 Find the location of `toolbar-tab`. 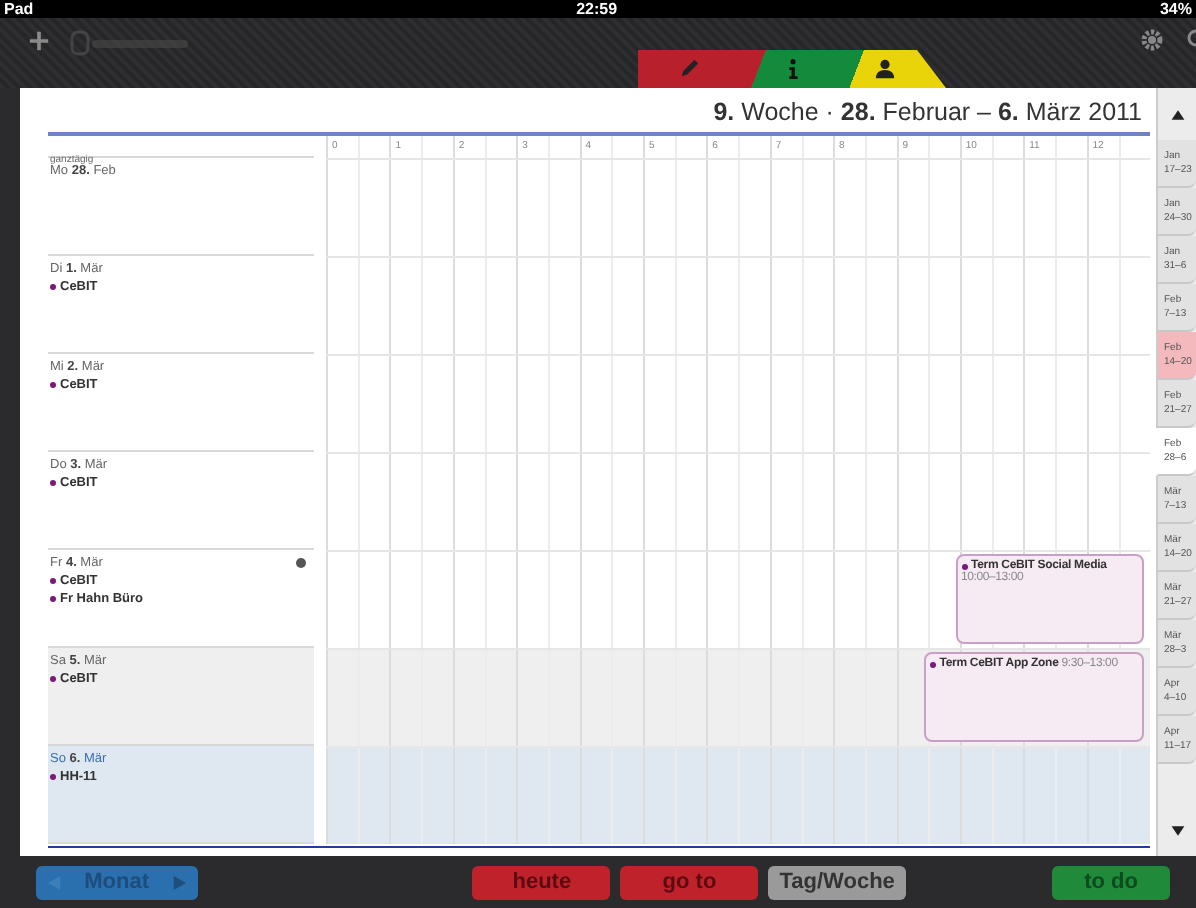

toolbar-tab is located at coordinates (888, 69).